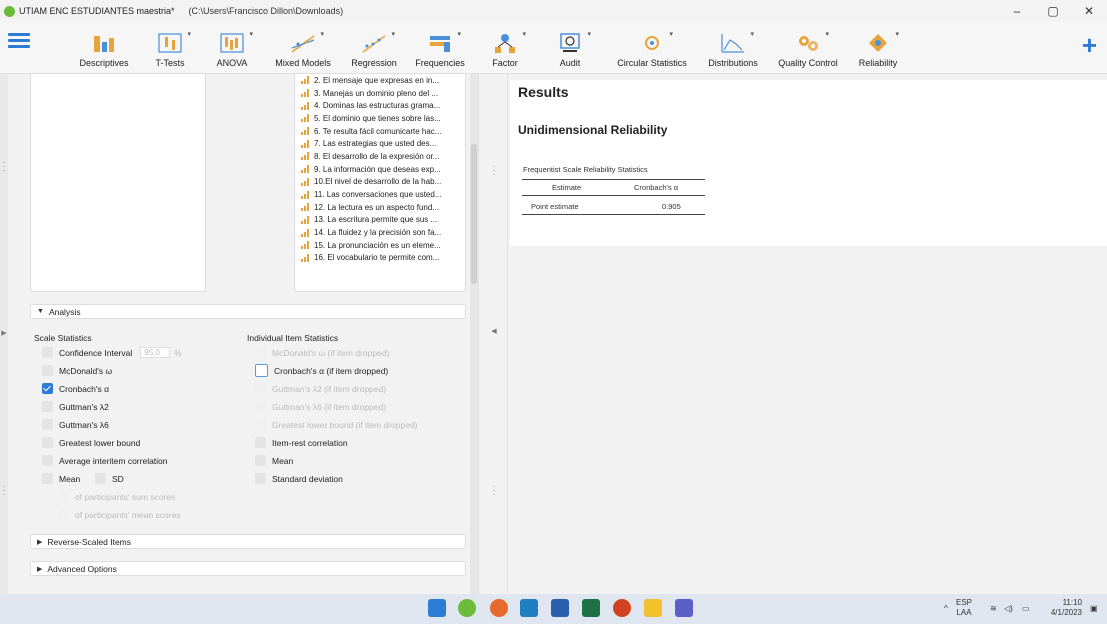  Describe the element at coordinates (109, 478) in the screenshot. I see `sd-checkbox: SD` at that location.